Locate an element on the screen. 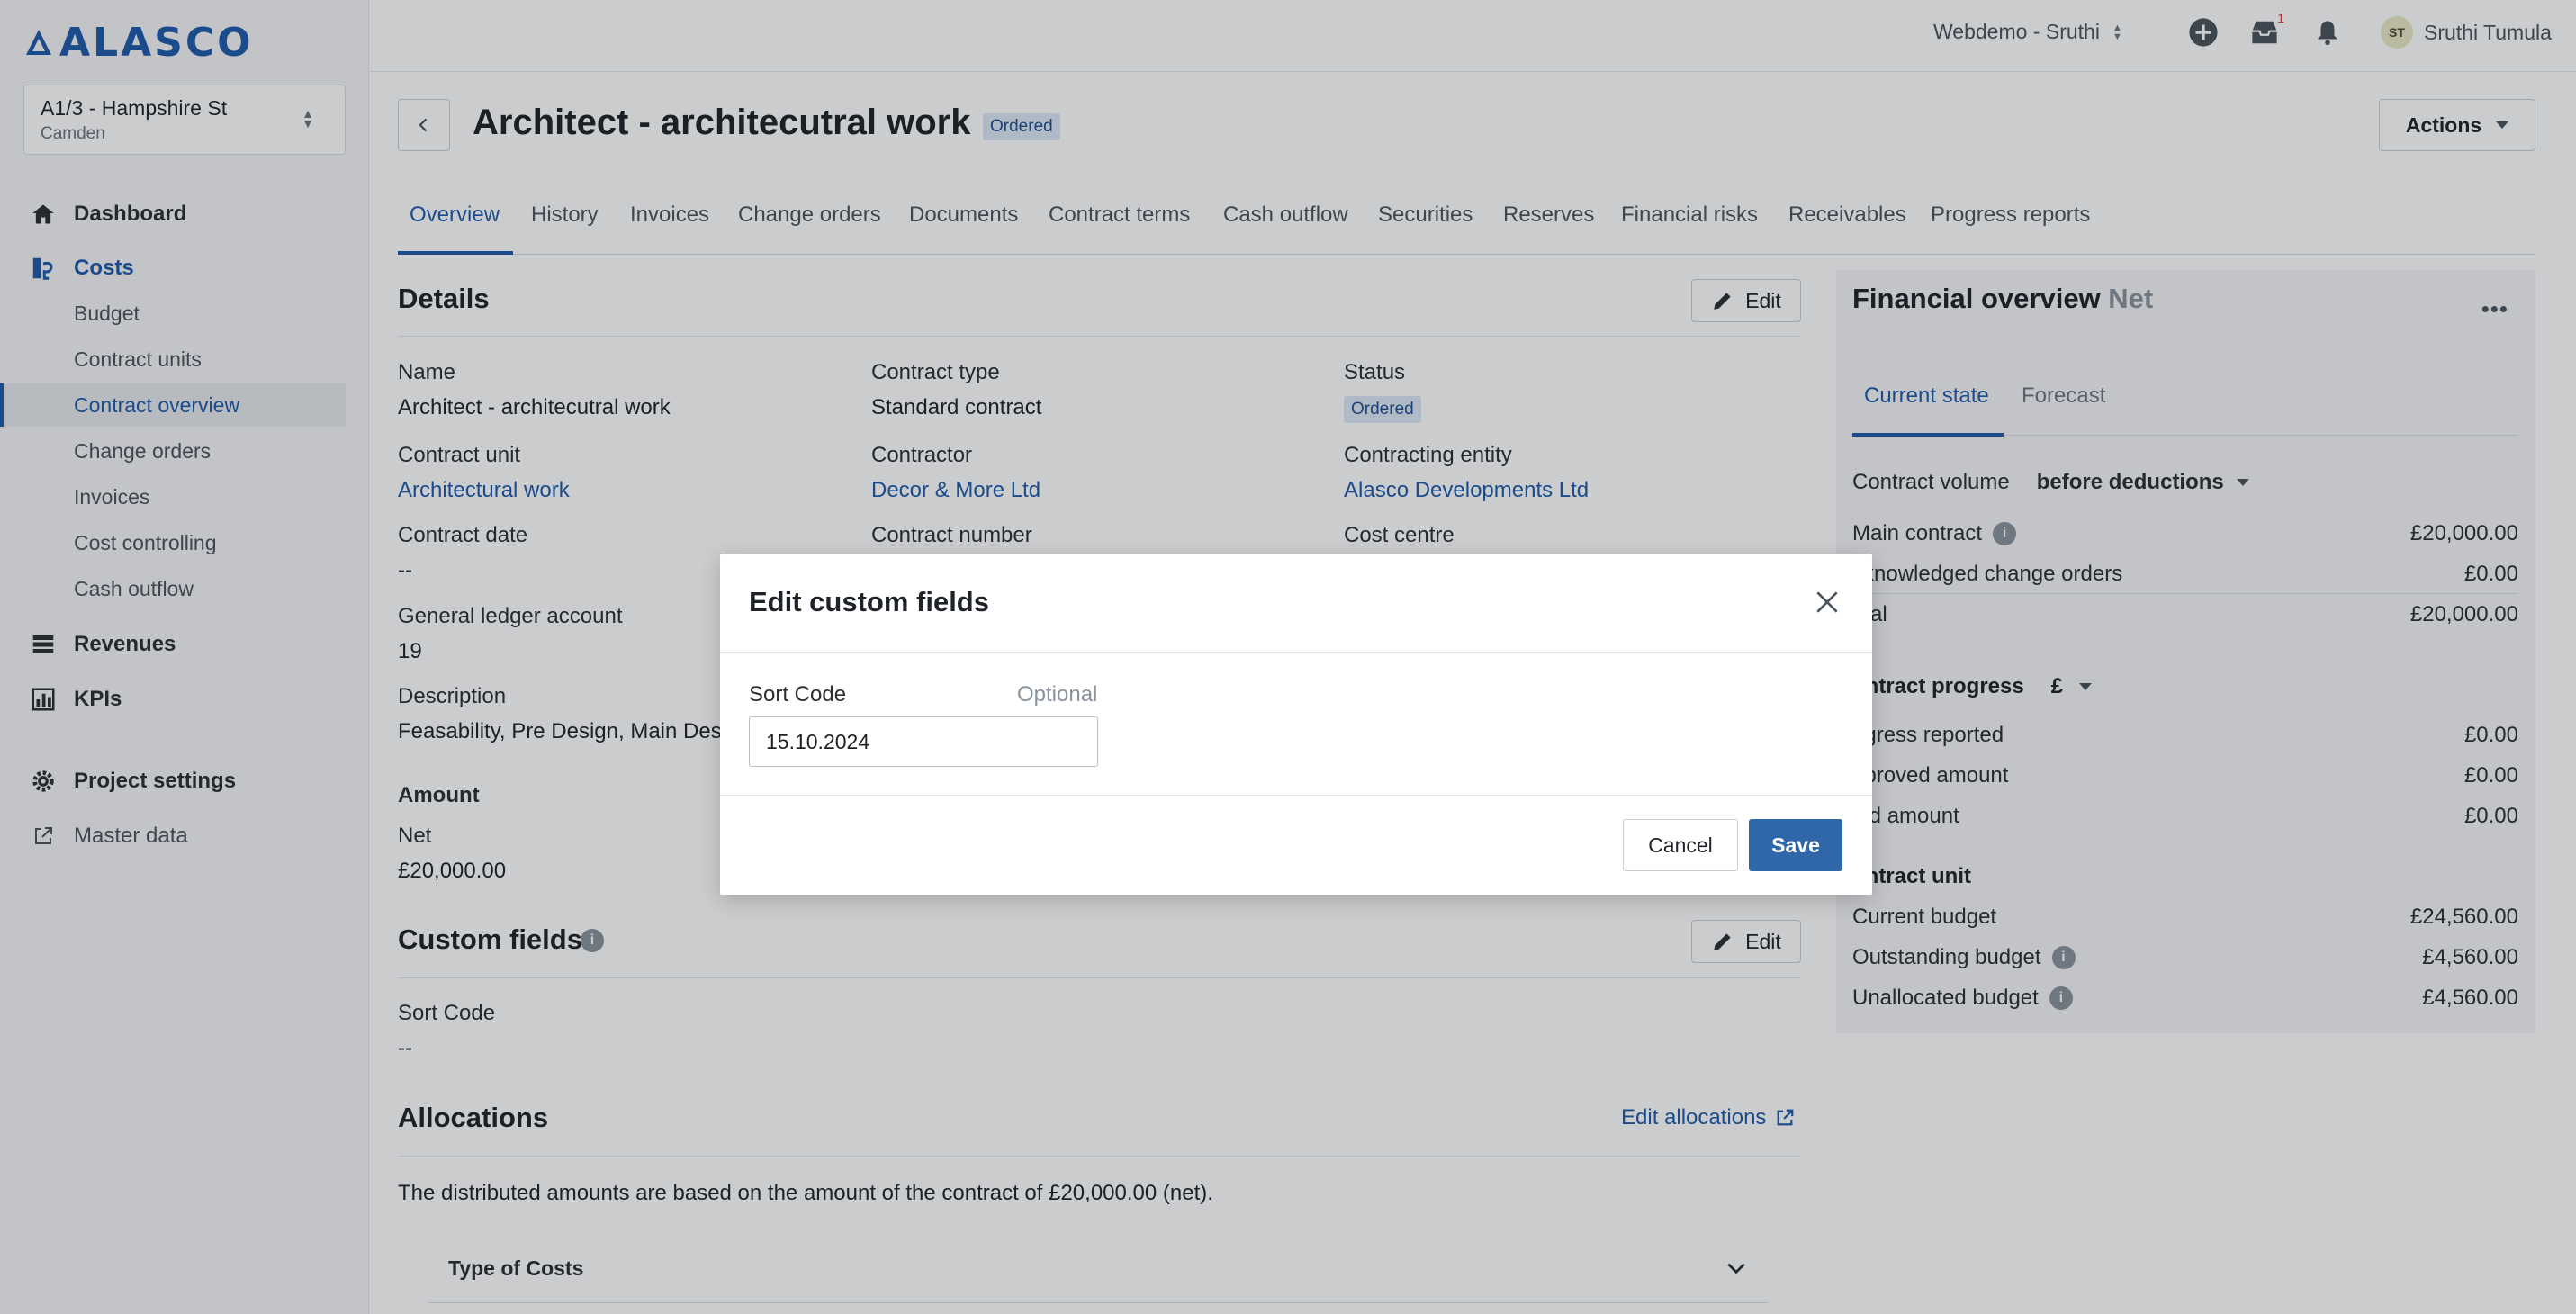 Image resolution: width=2576 pixels, height=1314 pixels. close-icon is located at coordinates (1827, 602).